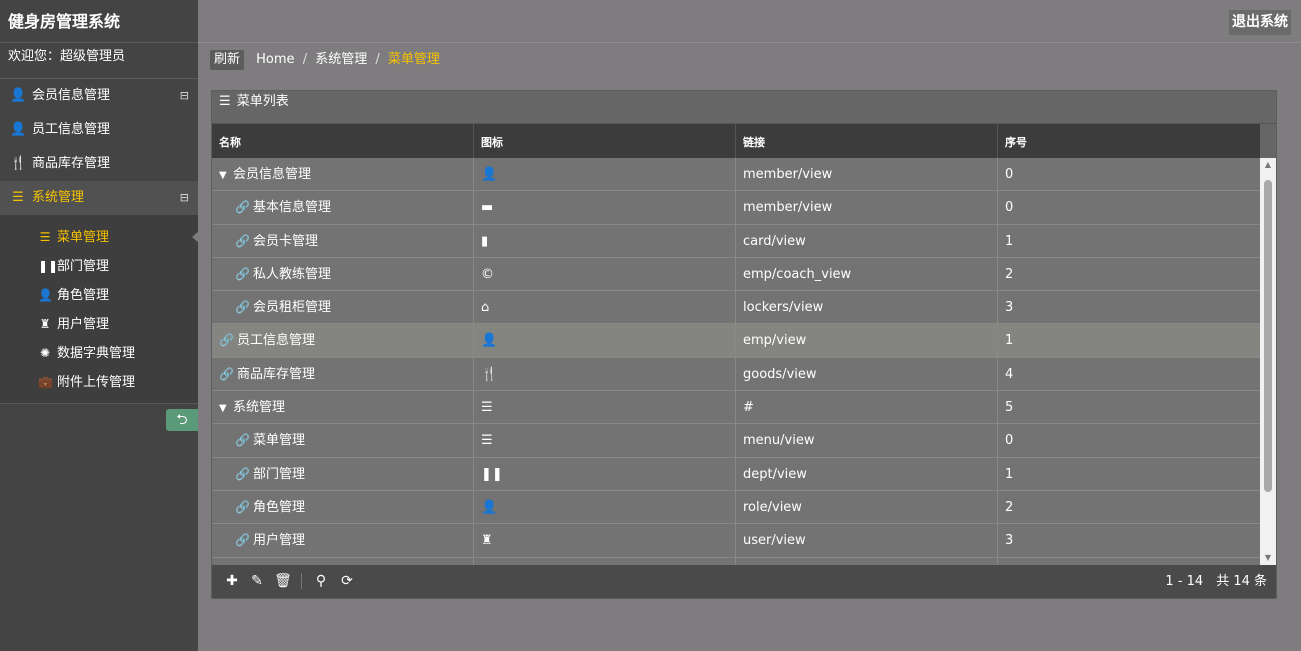 The height and width of the screenshot is (651, 1301). I want to click on sidebar-subitem: 👤 角色管理, so click(99, 295).